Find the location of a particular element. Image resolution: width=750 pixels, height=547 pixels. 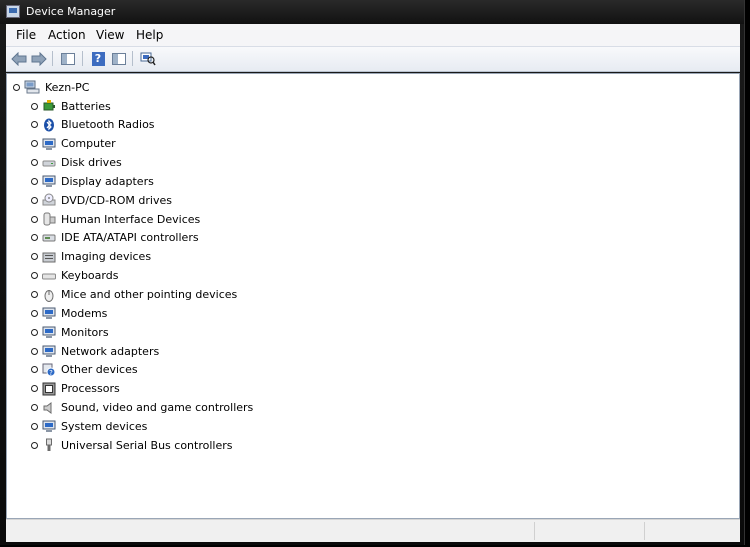

tree-category-label: DVD/CD-ROM drives is located at coordinates (116, 200).